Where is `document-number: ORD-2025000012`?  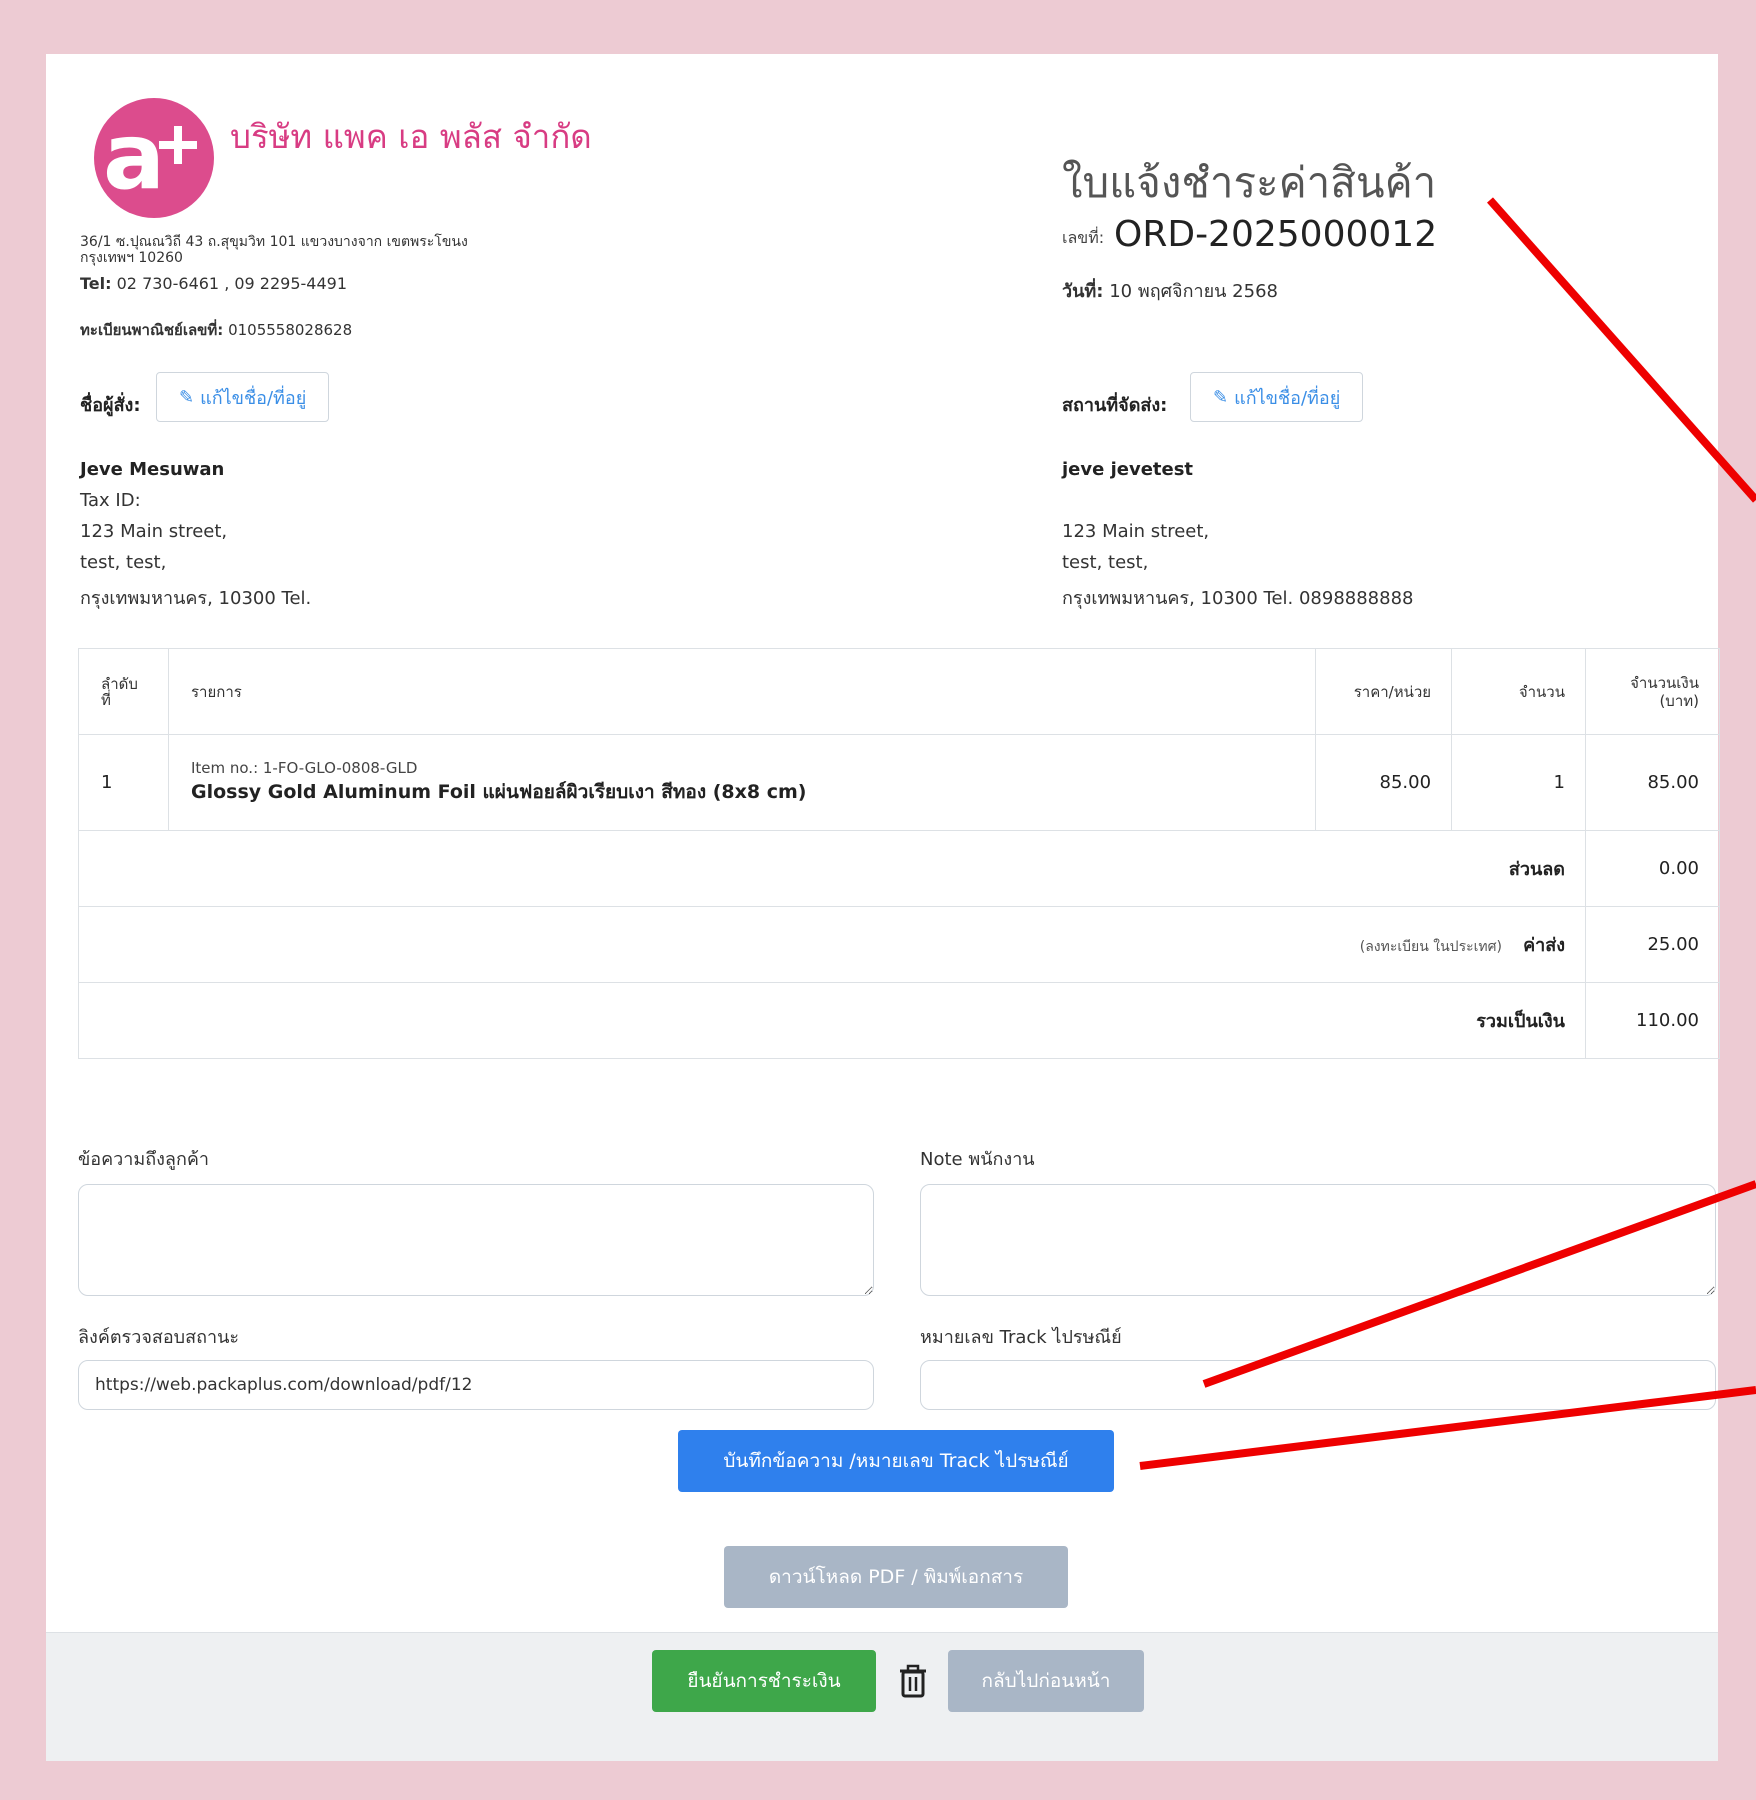 document-number: ORD-2025000012 is located at coordinates (1276, 234).